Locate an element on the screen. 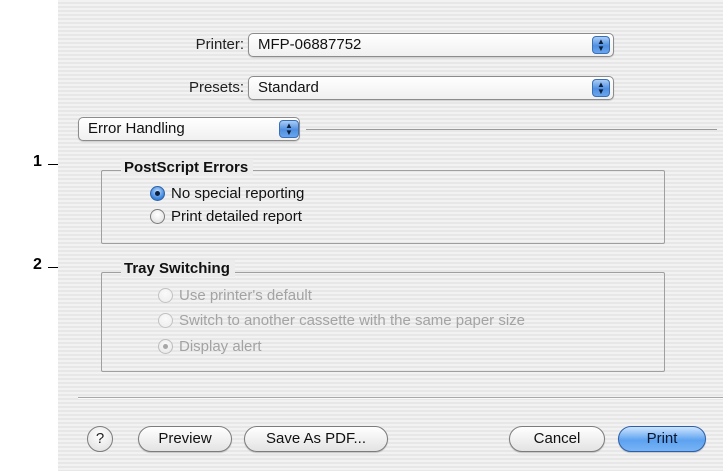 The width and height of the screenshot is (723, 471). cancel-button: Cancel is located at coordinates (557, 439).